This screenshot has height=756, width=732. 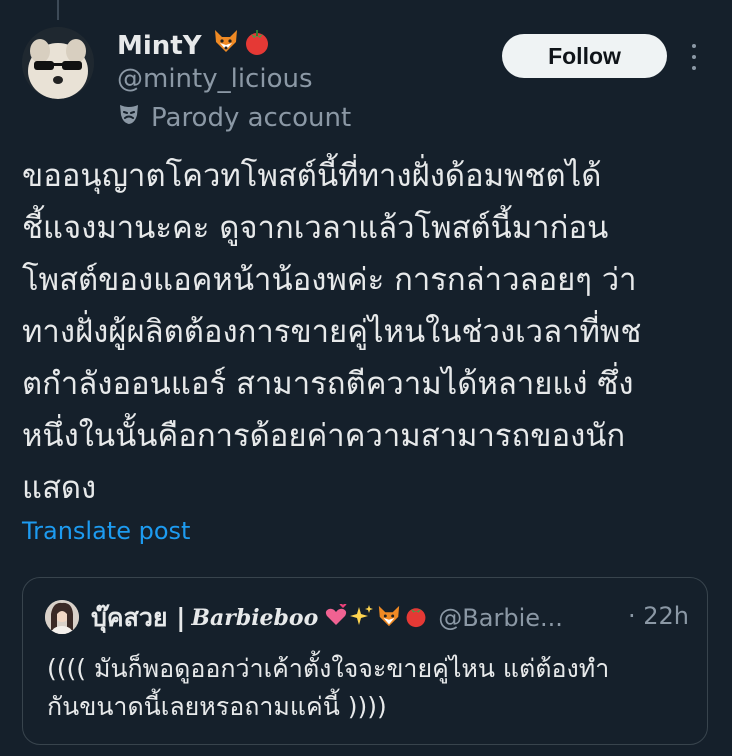 What do you see at coordinates (129, 117) in the screenshot?
I see `theater-masks-icon` at bounding box center [129, 117].